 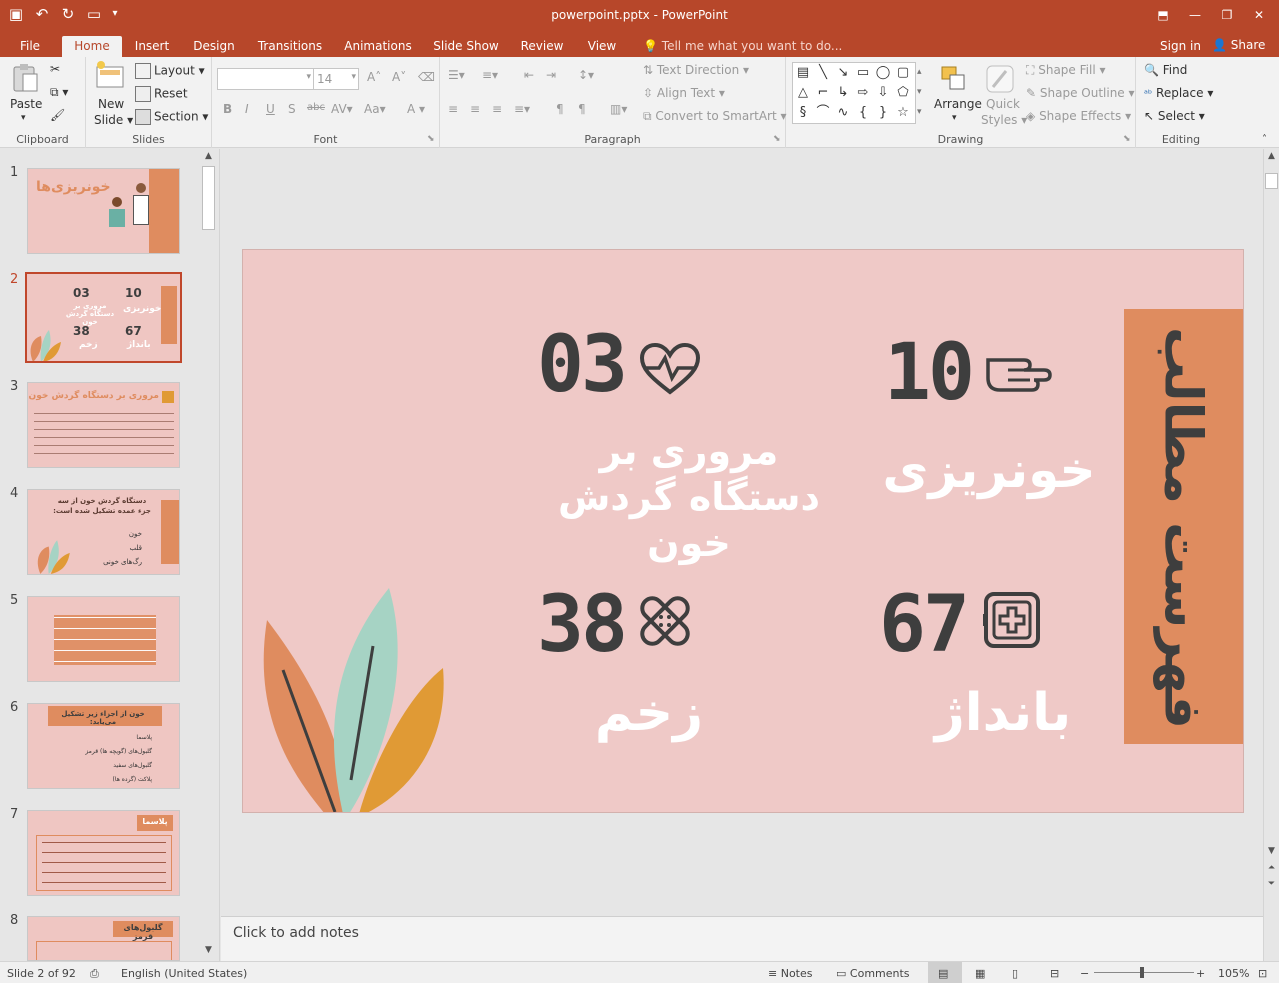 I want to click on smartart-button: ⧉ Convert to SmartArt ▾, so click(x=715, y=116).